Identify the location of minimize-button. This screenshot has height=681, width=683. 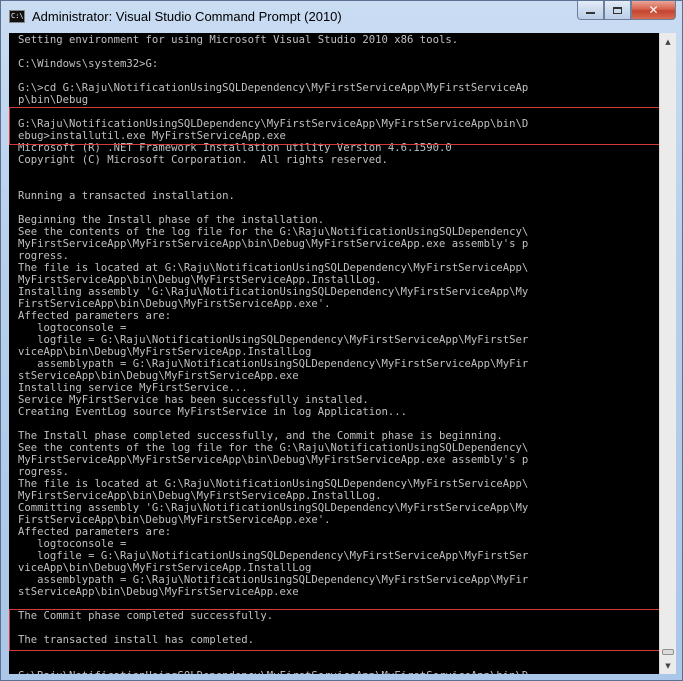
(590, 10).